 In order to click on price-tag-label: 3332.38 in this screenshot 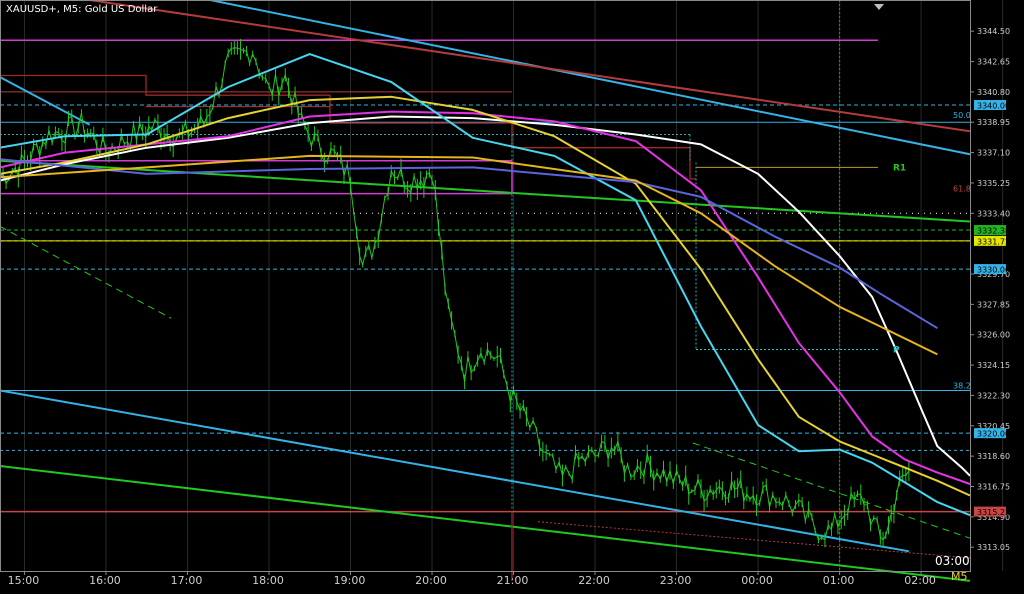, I will do `click(993, 231)`.